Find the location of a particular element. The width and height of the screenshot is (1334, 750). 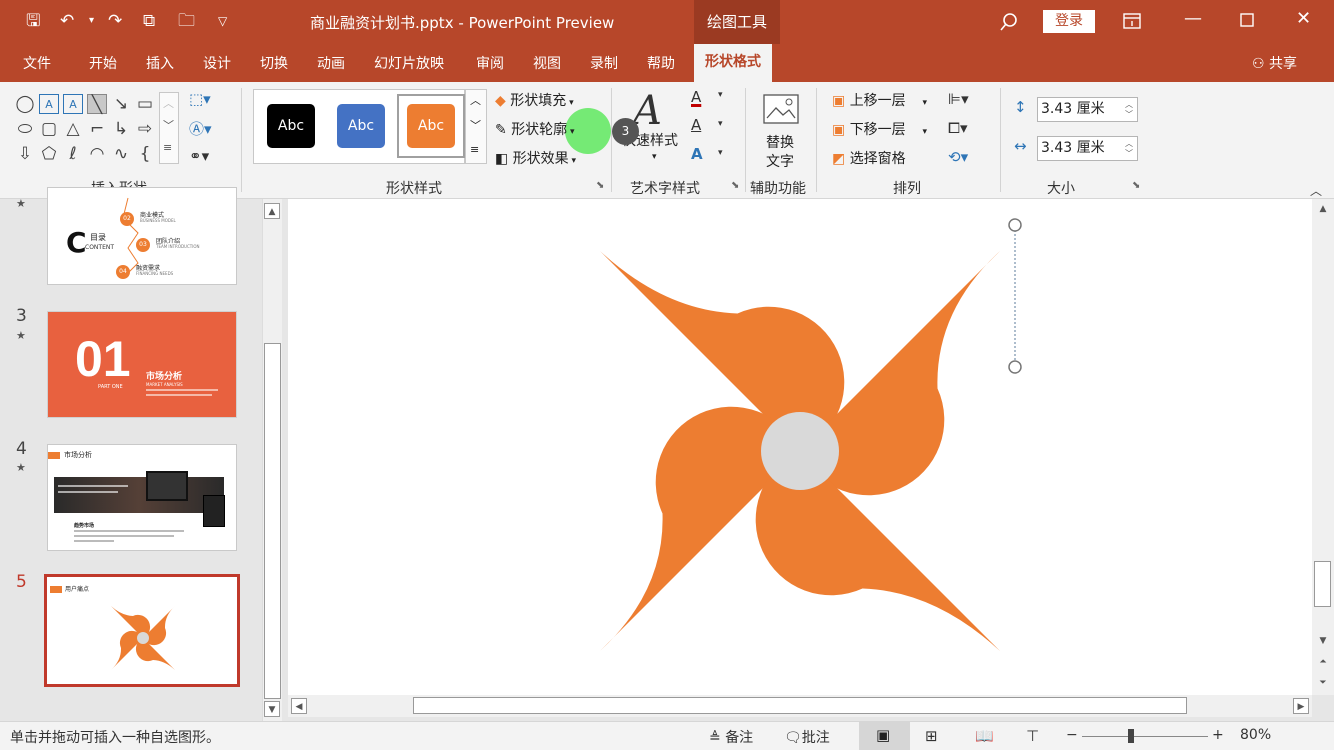

zoom-in-button: + is located at coordinates (1218, 735).